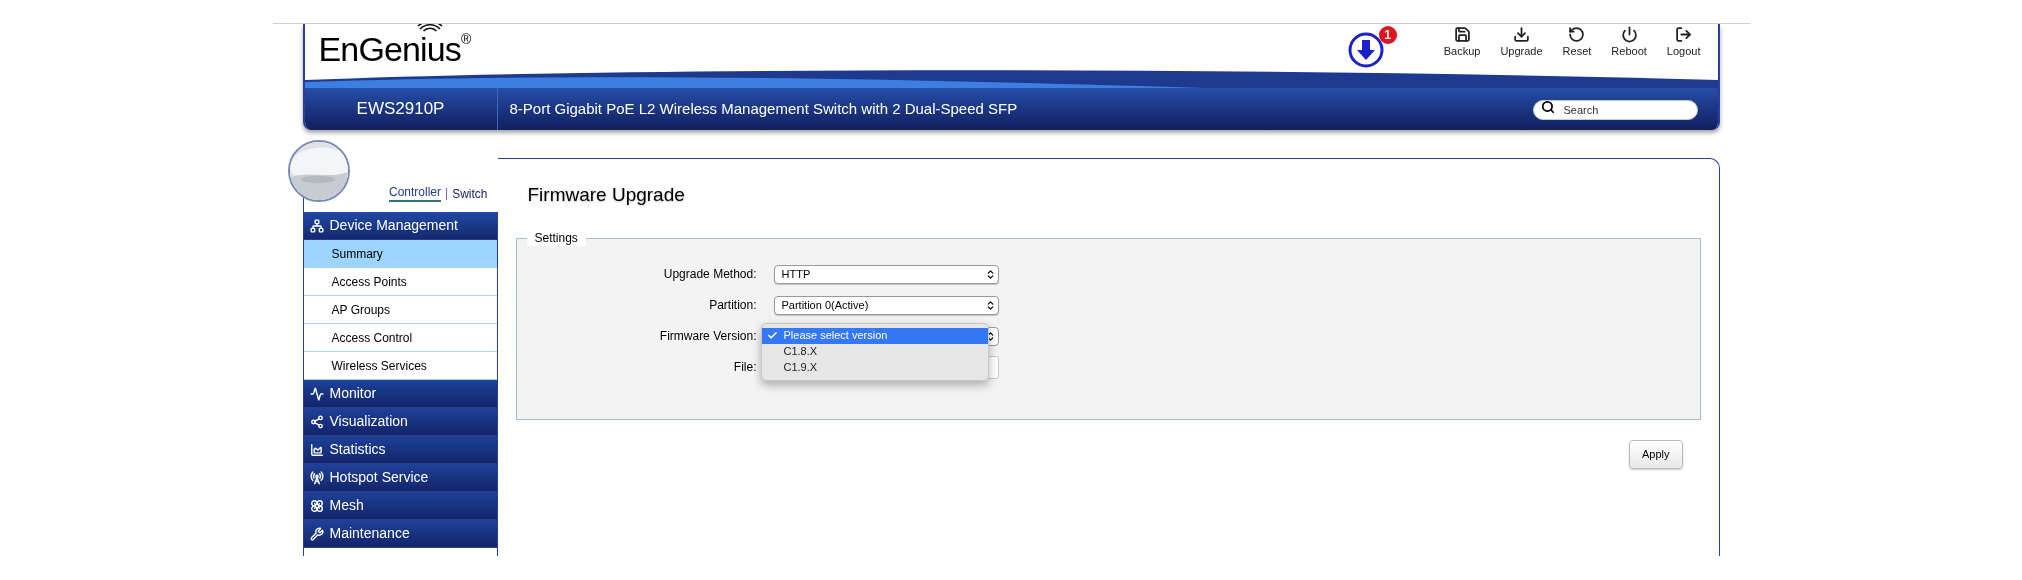 Image resolution: width=2022 pixels, height=580 pixels. I want to click on share-icon, so click(316, 421).